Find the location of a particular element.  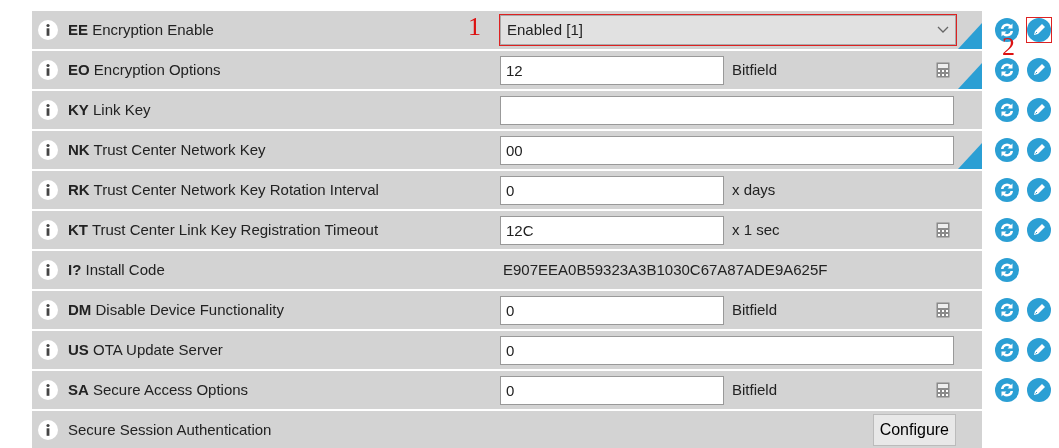

setting-label: SA Secure Access Options is located at coordinates (158, 389).